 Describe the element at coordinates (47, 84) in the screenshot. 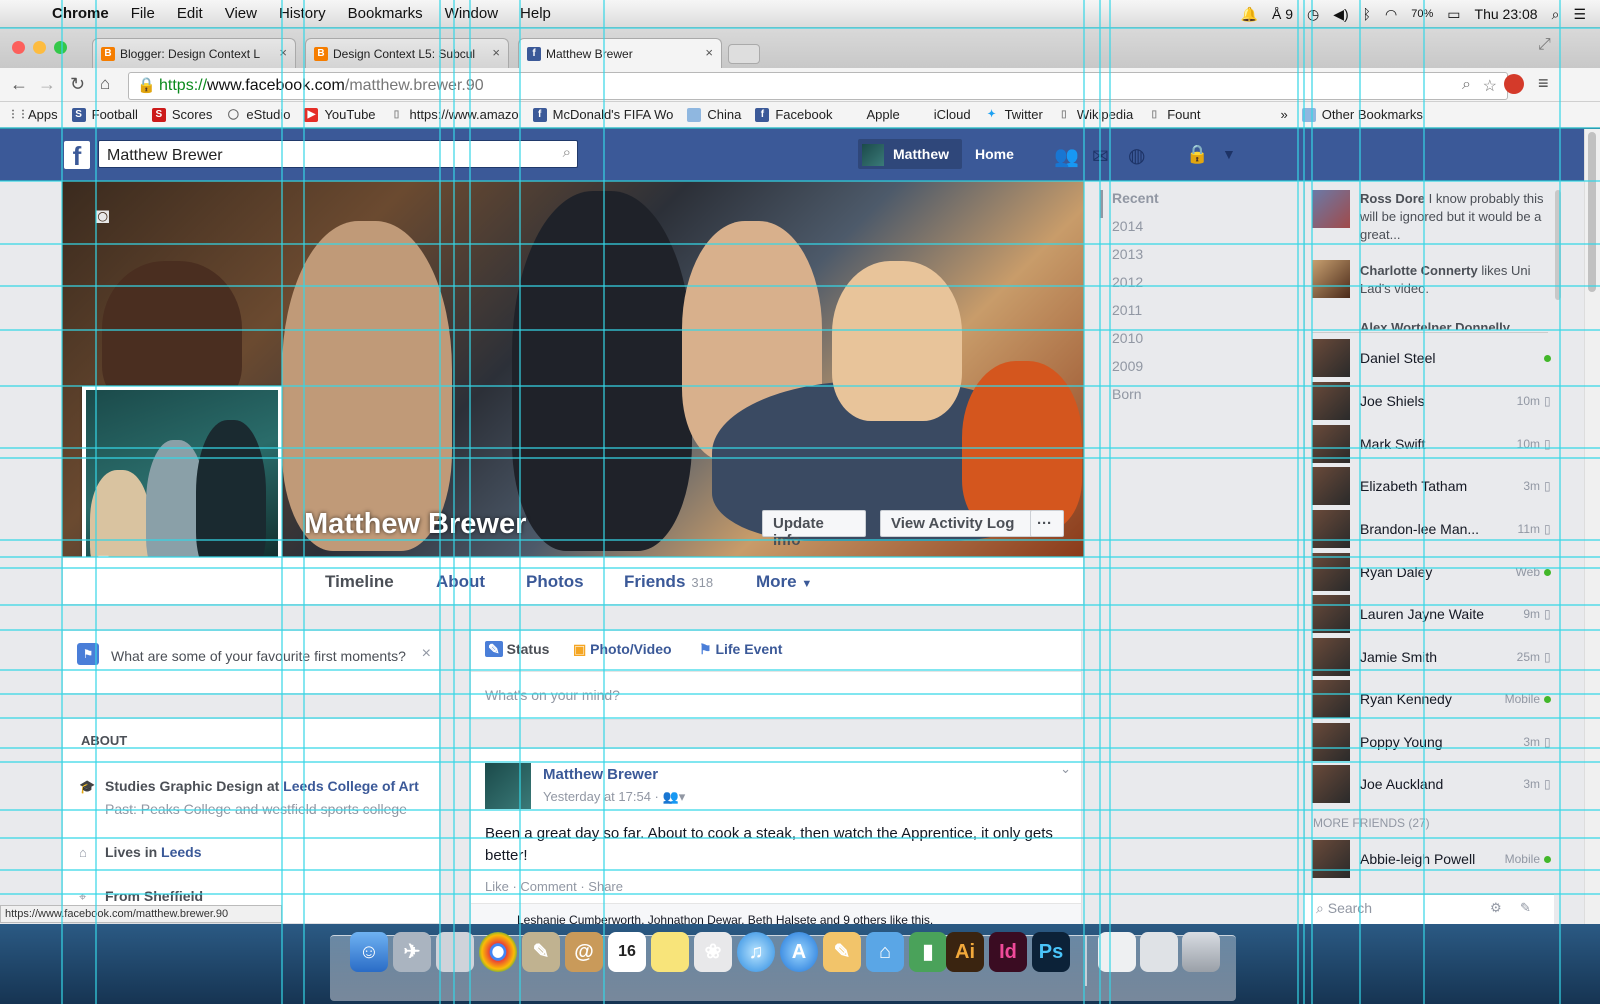

I see `forward-icon: →` at that location.